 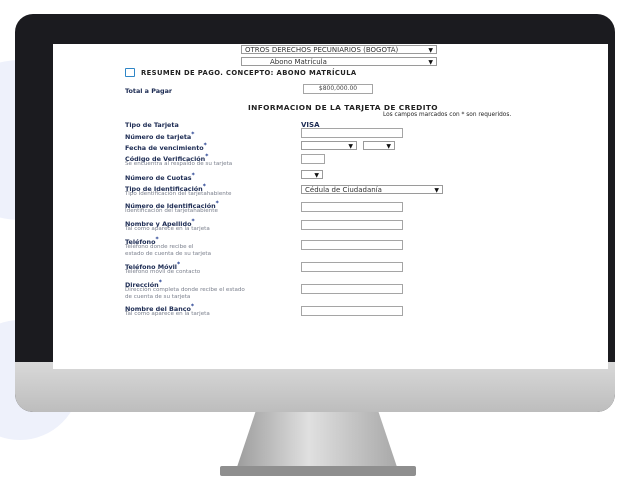 I want to click on mobile-hint: Teléfono móvil de contacto, so click(x=163, y=272).